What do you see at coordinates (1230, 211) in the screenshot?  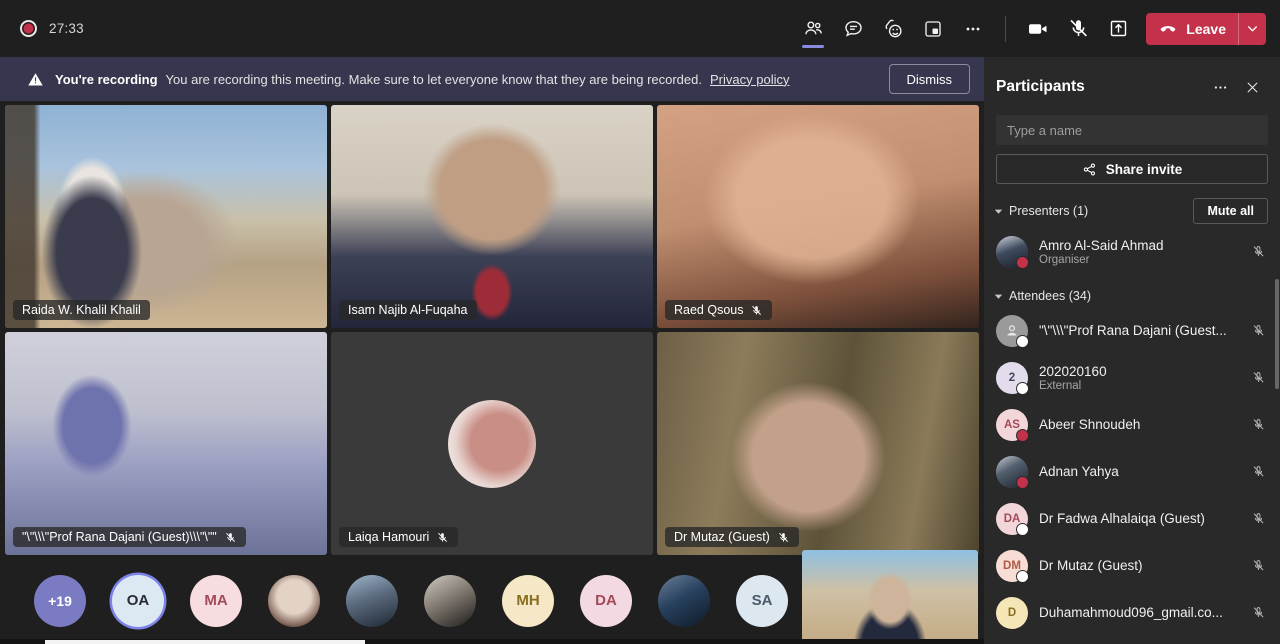 I see `mute-all-button: Mute all` at bounding box center [1230, 211].